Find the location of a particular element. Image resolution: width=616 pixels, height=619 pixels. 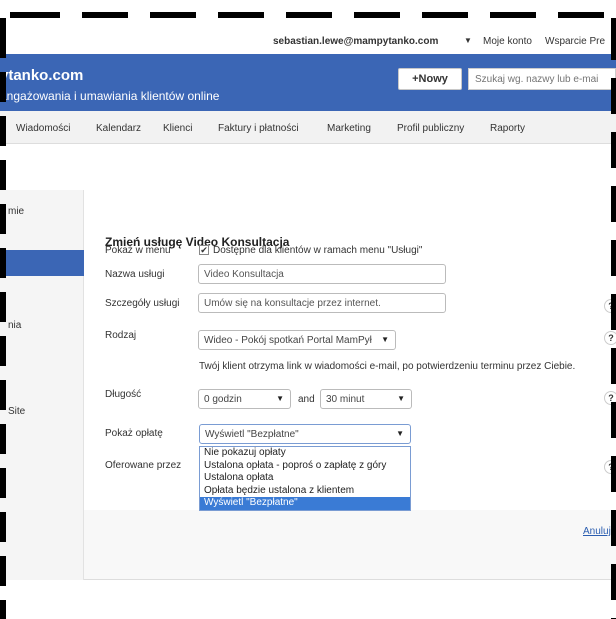

fee-select-value: Wyświetl "Bezpłatne" is located at coordinates (252, 434).